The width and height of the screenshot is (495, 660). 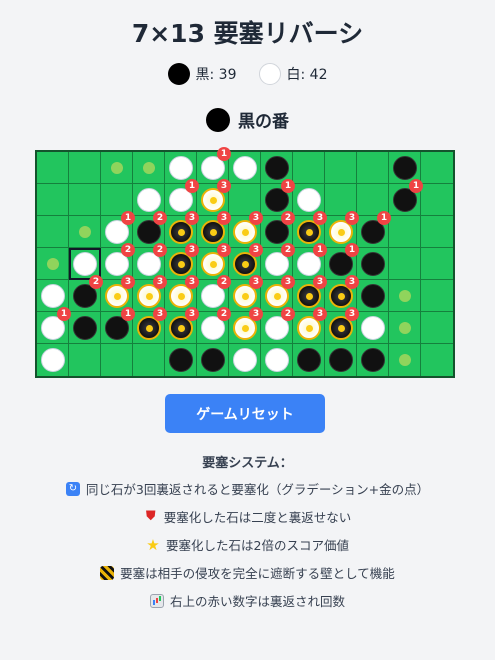 What do you see at coordinates (309, 360) in the screenshot?
I see `board-cell-r6-c8` at bounding box center [309, 360].